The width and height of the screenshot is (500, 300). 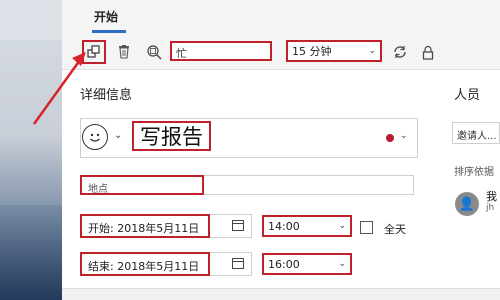 I want to click on delete-icon, so click(x=124, y=52).